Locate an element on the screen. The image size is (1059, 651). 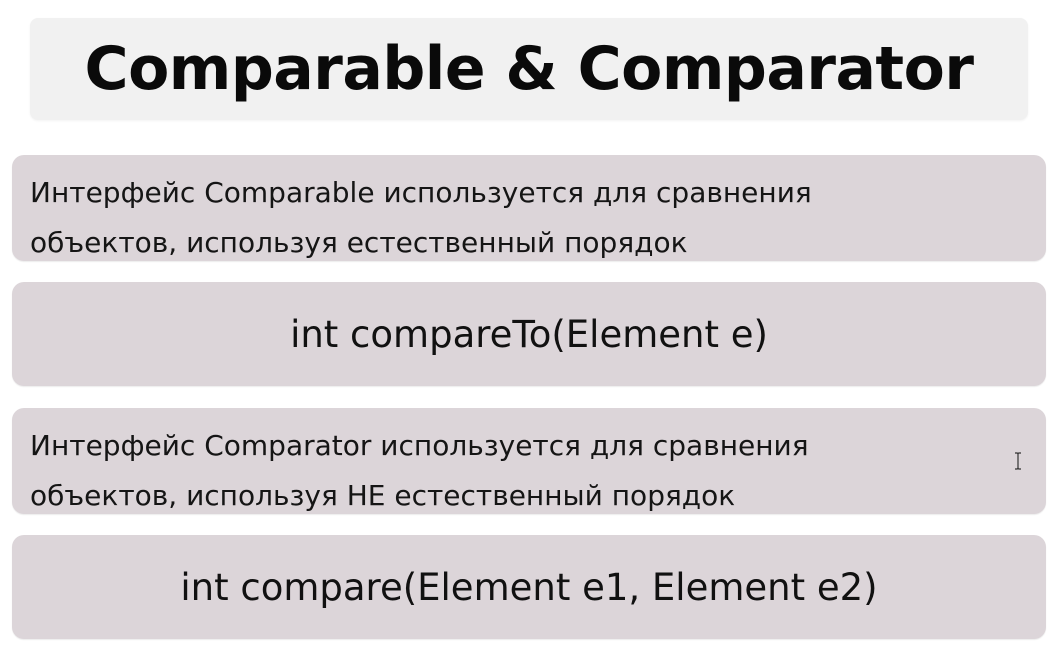
comparator-method-signature: int compare(Element e1, Element e2) is located at coordinates (529, 587).